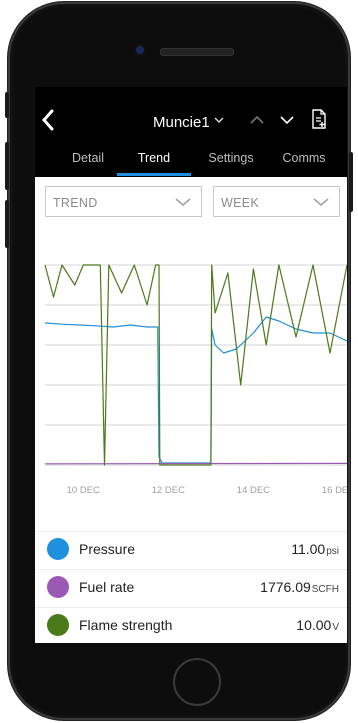  I want to click on trend-metric-select: TREND, so click(123, 201).